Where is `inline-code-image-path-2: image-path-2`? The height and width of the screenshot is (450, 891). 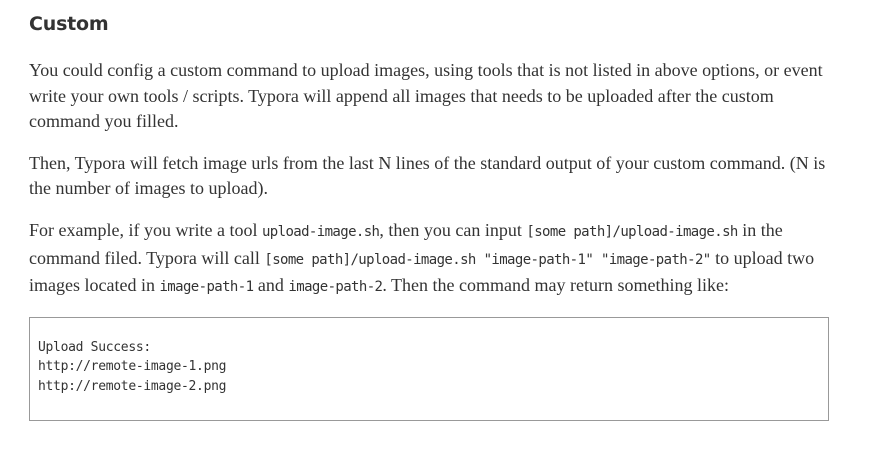 inline-code-image-path-2: image-path-2 is located at coordinates (335, 287).